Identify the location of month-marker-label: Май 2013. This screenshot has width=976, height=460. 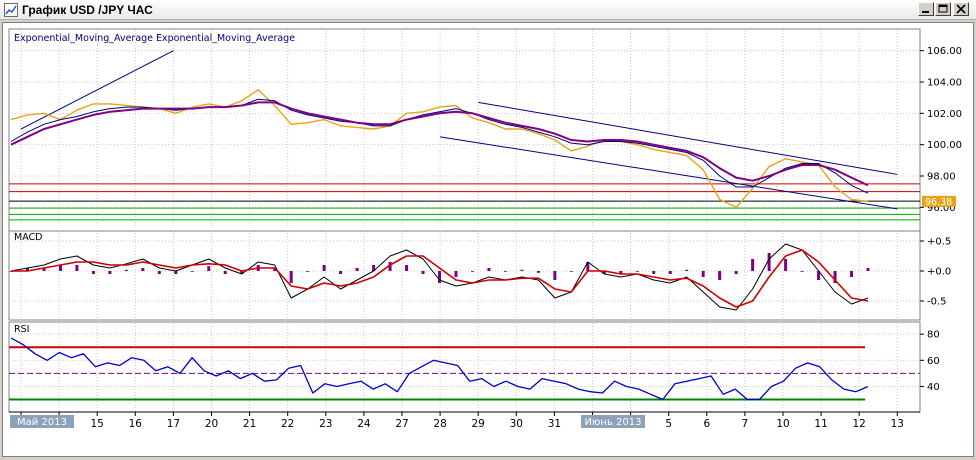
(42, 422).